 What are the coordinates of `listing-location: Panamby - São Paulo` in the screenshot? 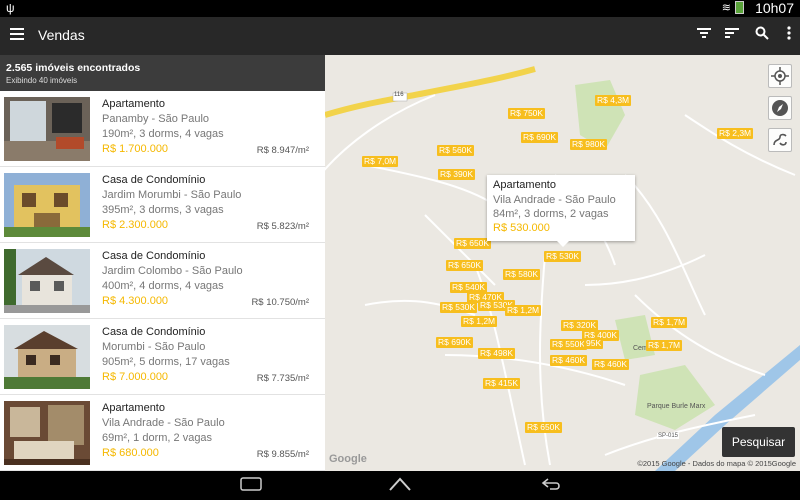 It's located at (156, 119).